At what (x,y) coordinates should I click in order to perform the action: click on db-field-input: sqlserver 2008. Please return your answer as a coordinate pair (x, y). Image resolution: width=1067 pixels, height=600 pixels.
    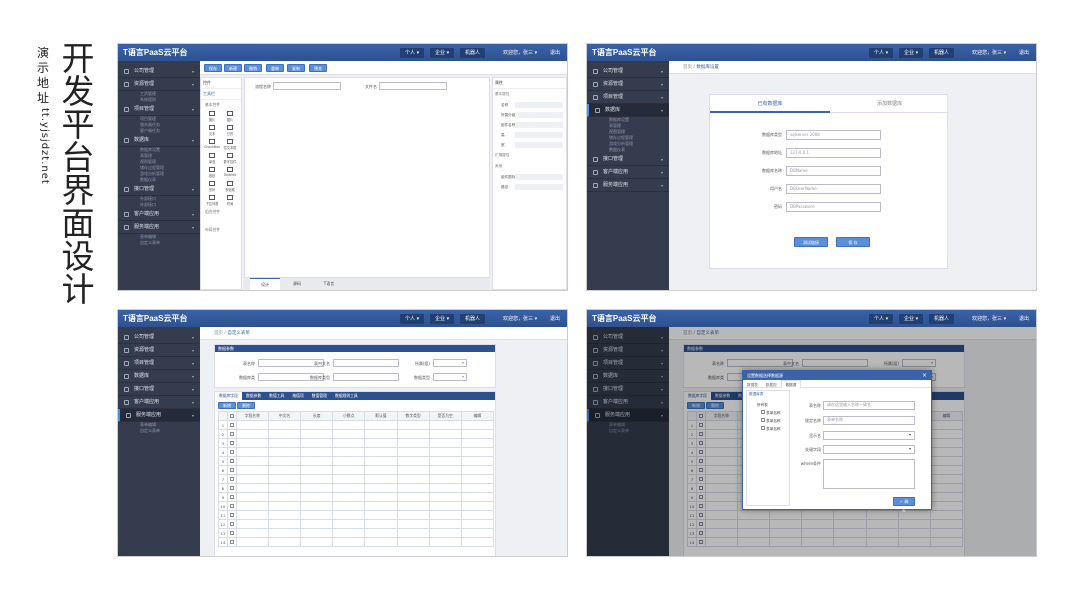
    Looking at the image, I should click on (833, 135).